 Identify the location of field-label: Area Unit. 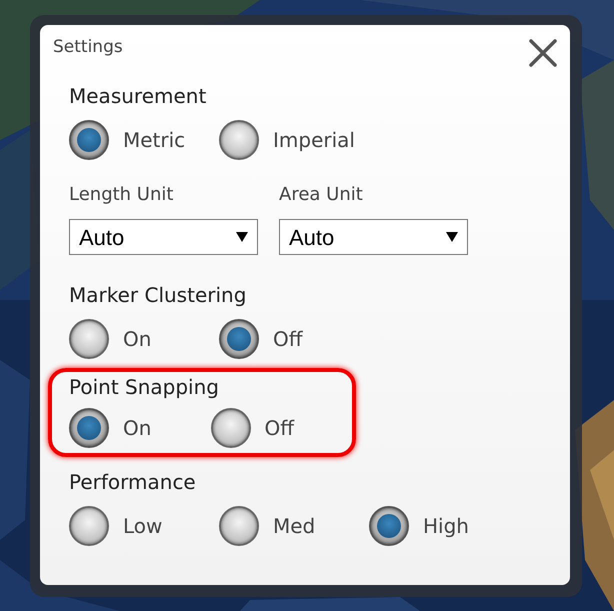
(321, 195).